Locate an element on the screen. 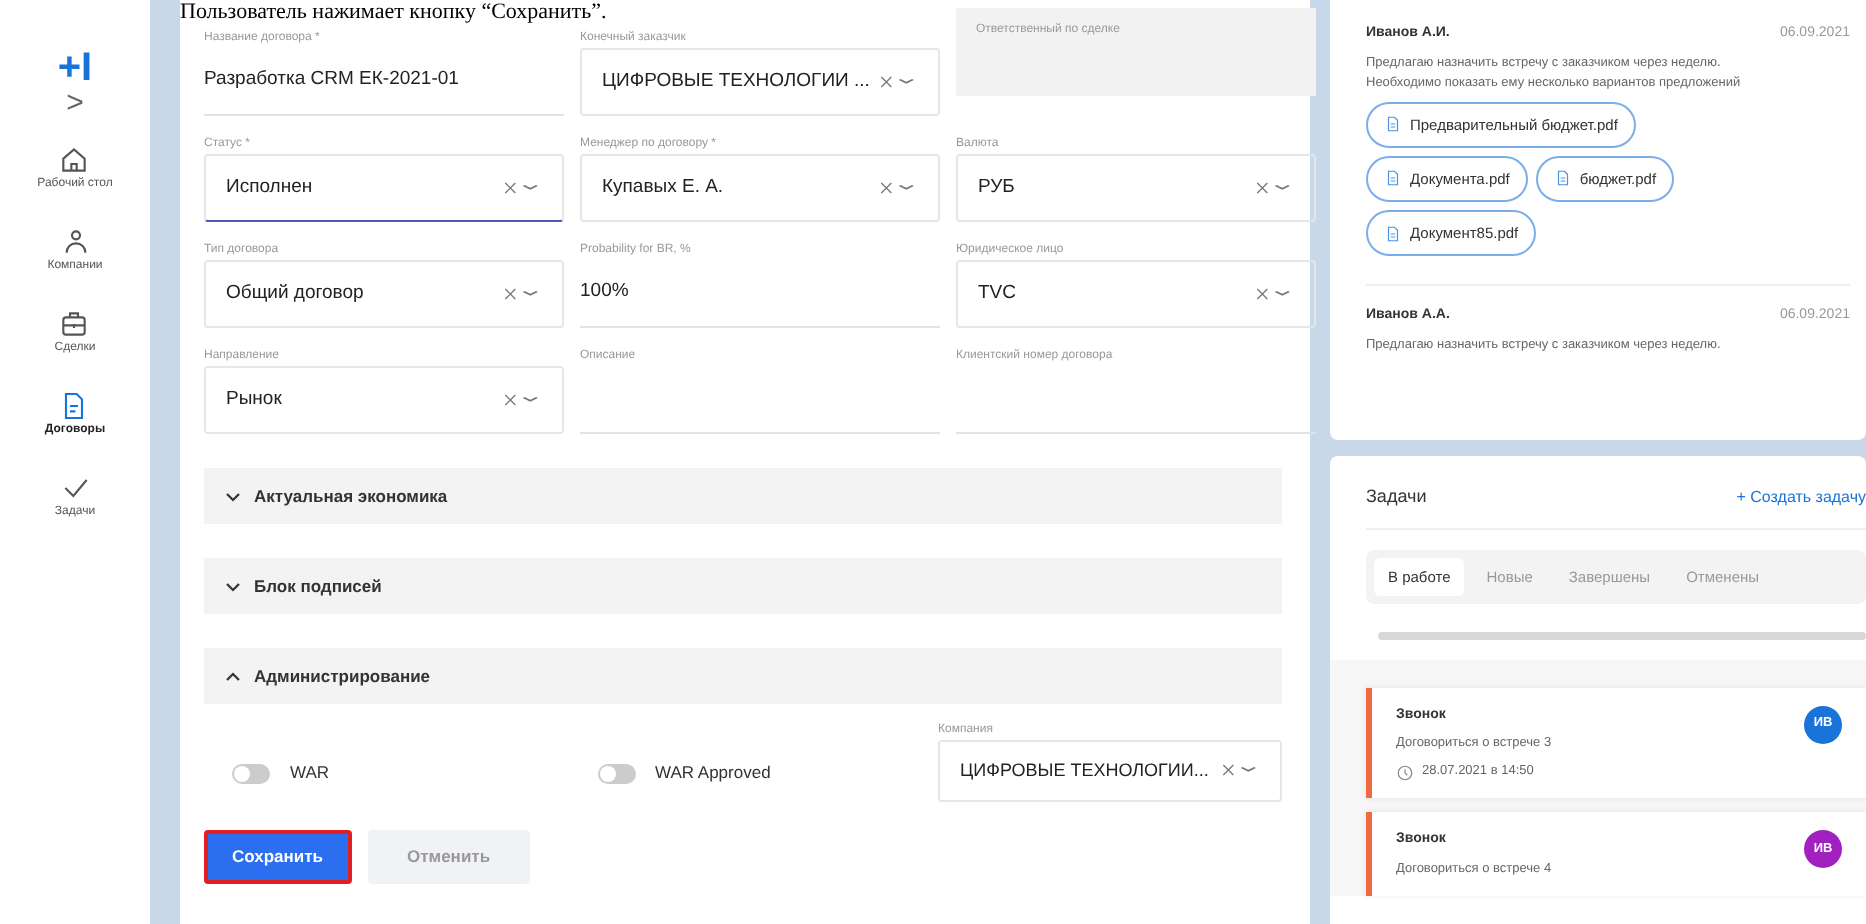  toggle-label: WAR is located at coordinates (310, 773).